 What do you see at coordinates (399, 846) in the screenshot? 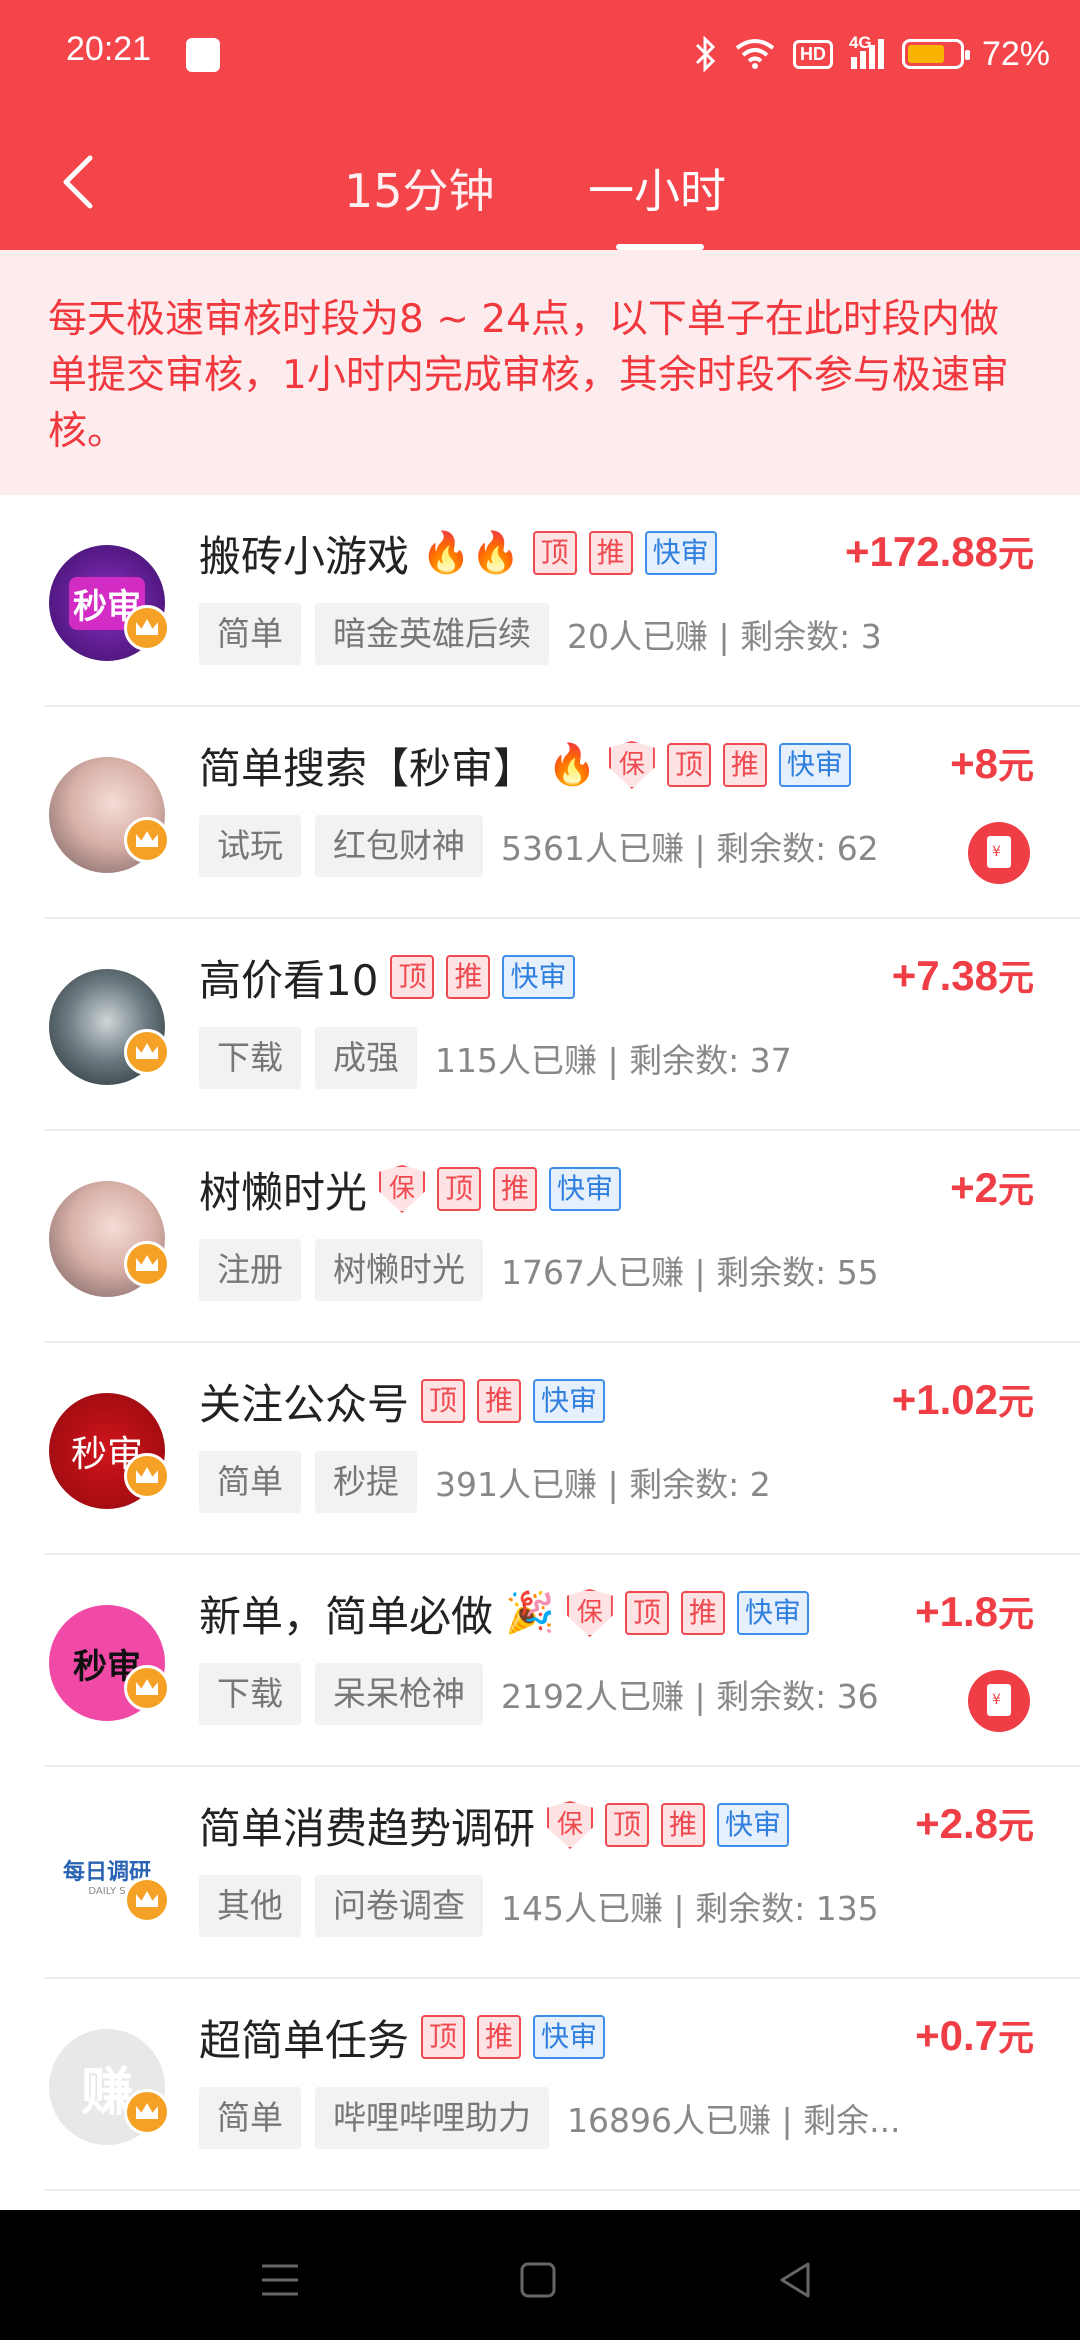
I see `task-tag: 红包财神` at bounding box center [399, 846].